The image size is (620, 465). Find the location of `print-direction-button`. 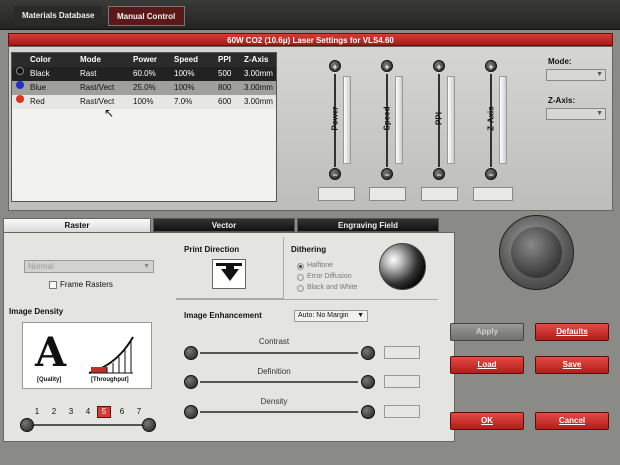

print-direction-button is located at coordinates (229, 274).